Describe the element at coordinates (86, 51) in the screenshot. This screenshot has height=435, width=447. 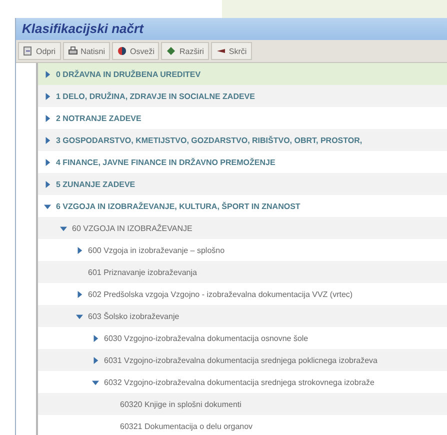
I see `toolbar-button: Natisni` at that location.